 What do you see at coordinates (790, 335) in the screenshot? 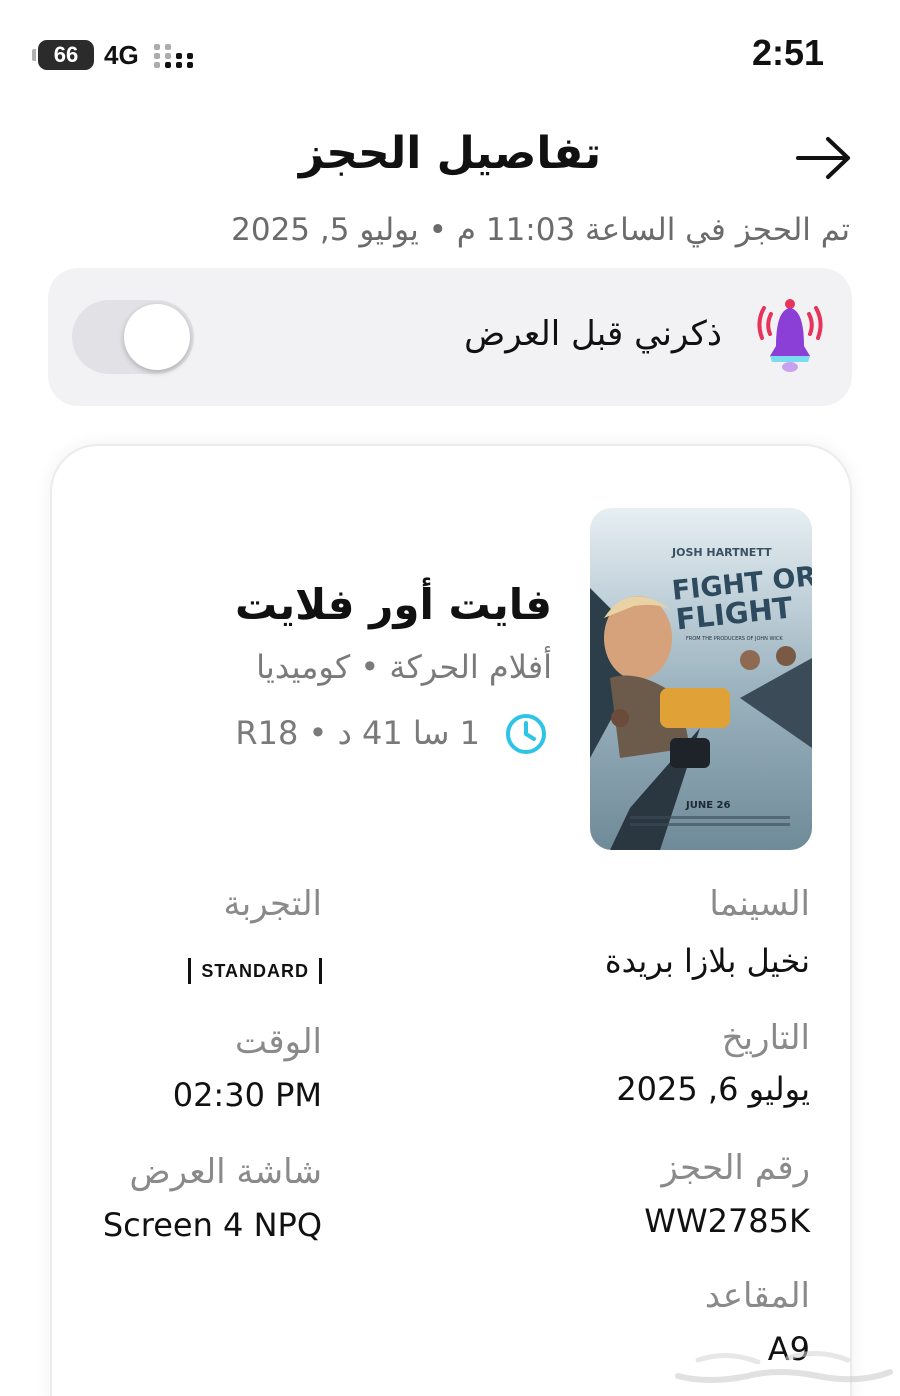
I see `bell-ringing-icon` at bounding box center [790, 335].